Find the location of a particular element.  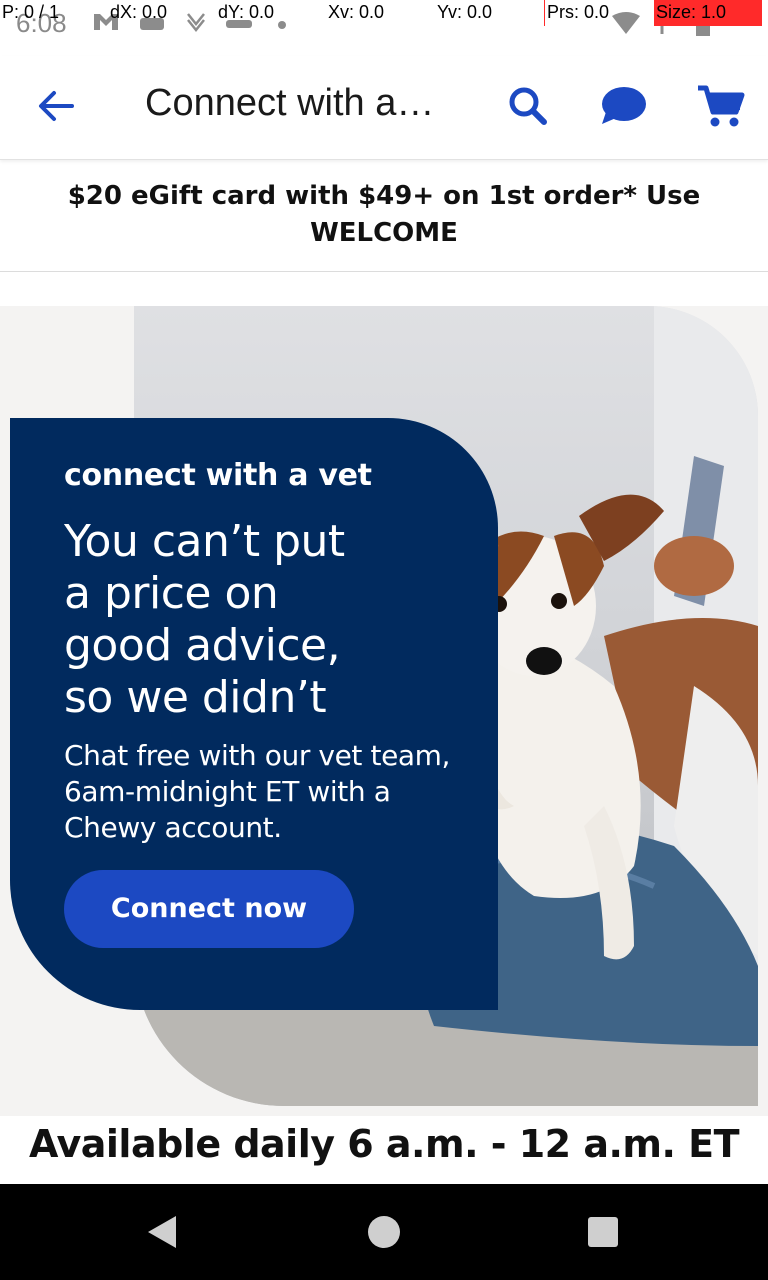

back-button is located at coordinates (56, 106).